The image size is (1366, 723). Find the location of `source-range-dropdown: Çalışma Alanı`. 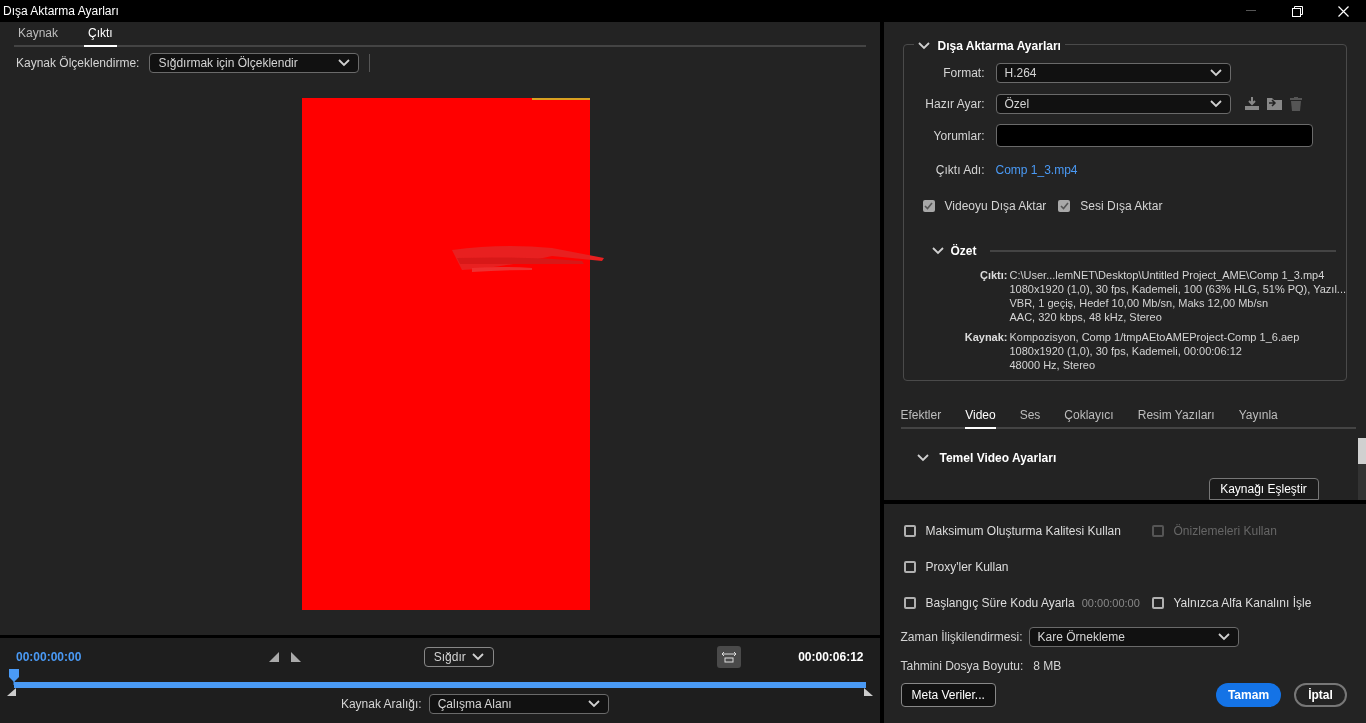

source-range-dropdown: Çalışma Alanı is located at coordinates (518, 704).